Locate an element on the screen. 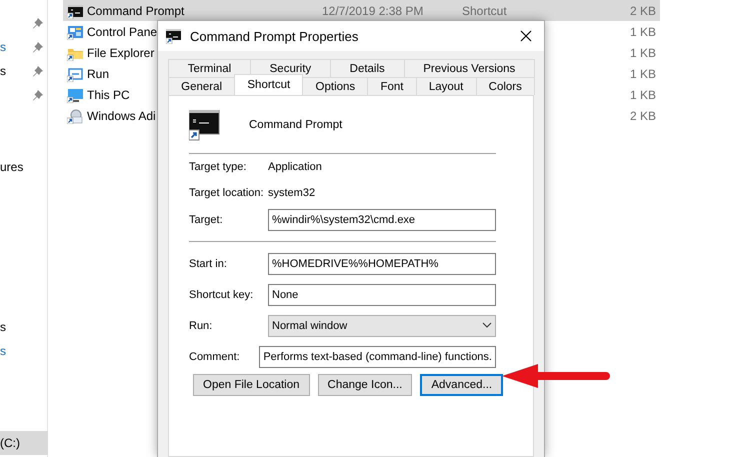 The width and height of the screenshot is (730, 457). field-label: Target type: is located at coordinates (218, 167).